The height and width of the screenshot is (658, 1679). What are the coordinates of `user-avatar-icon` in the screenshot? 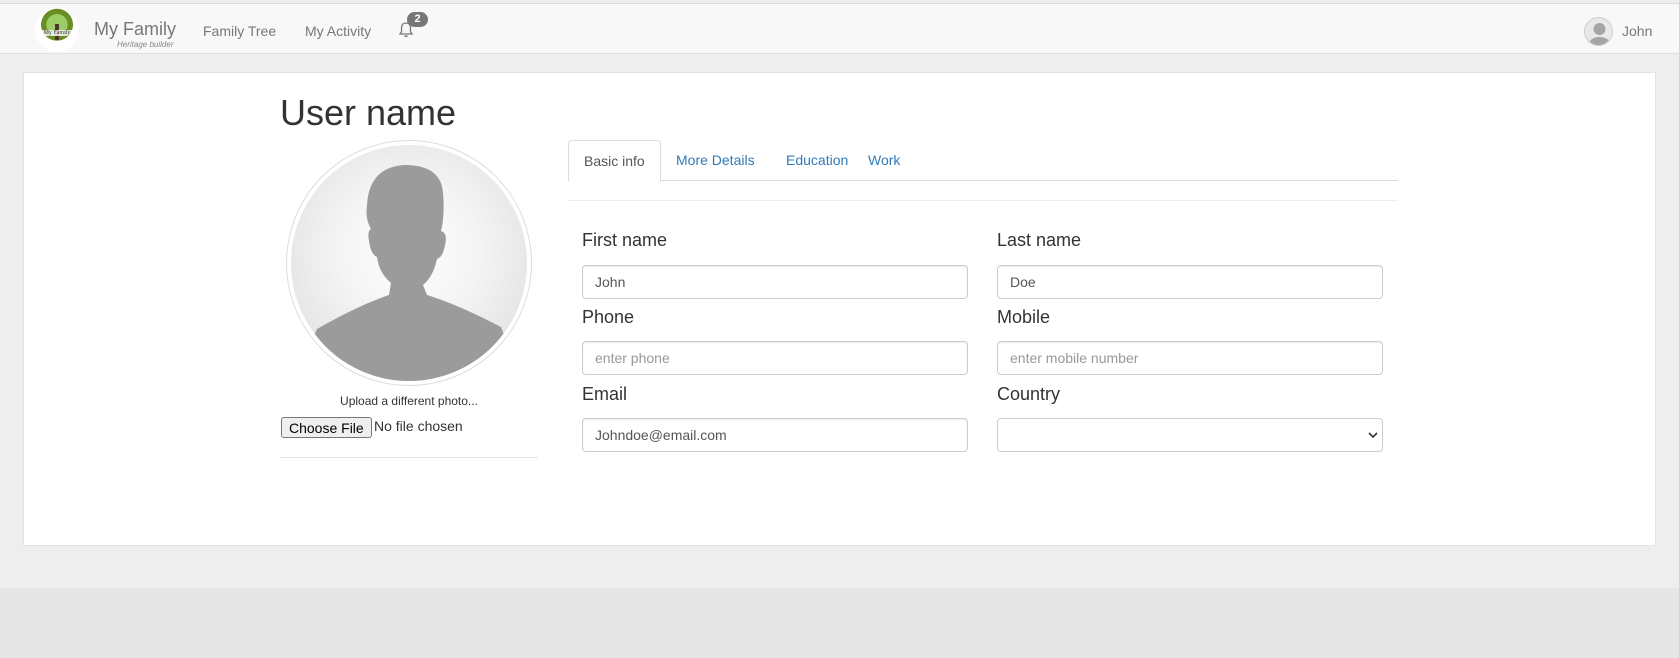 It's located at (1598, 31).